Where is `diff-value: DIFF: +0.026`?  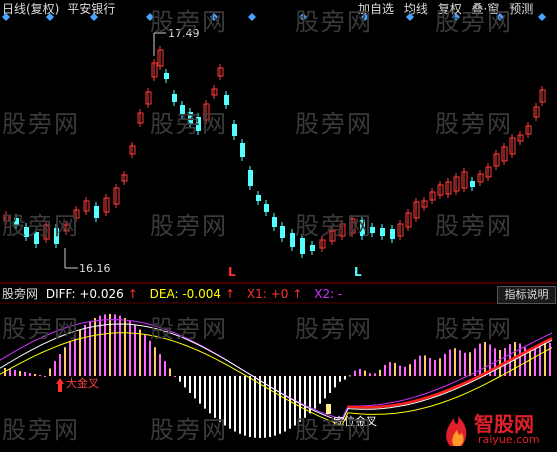 diff-value: DIFF: +0.026 is located at coordinates (84, 294).